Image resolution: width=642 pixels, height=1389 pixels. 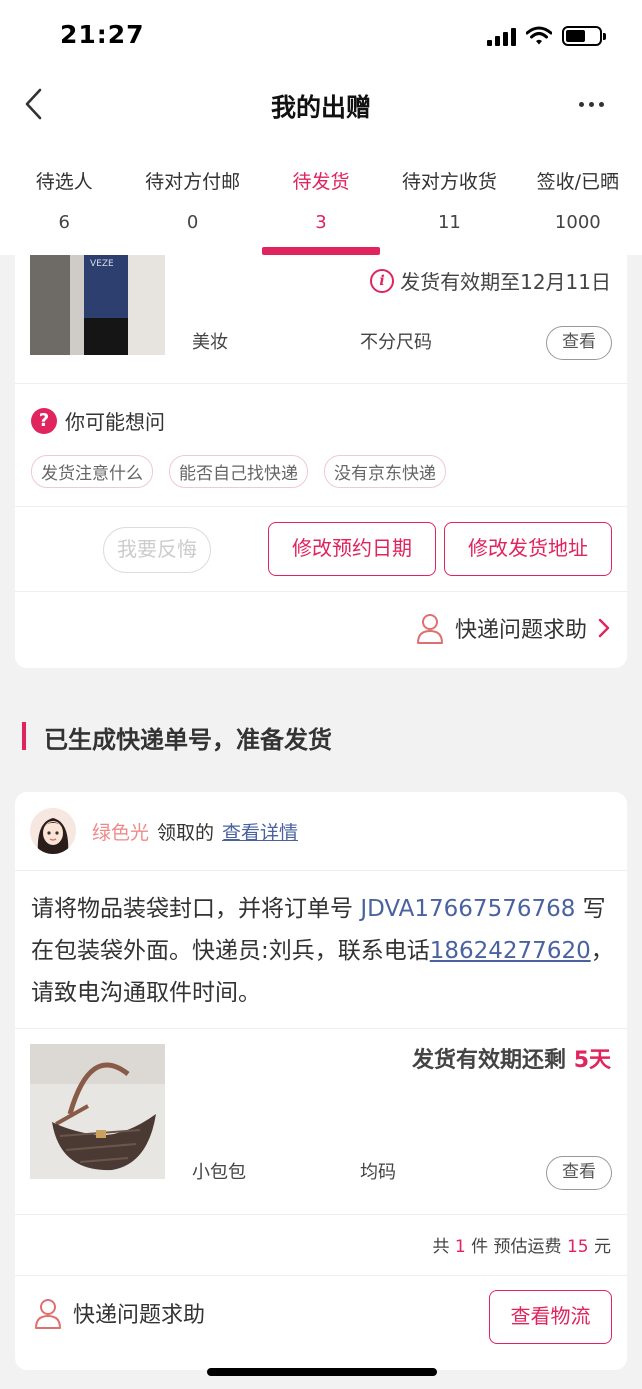 I want to click on status-bar: 21:27, so click(x=321, y=35).